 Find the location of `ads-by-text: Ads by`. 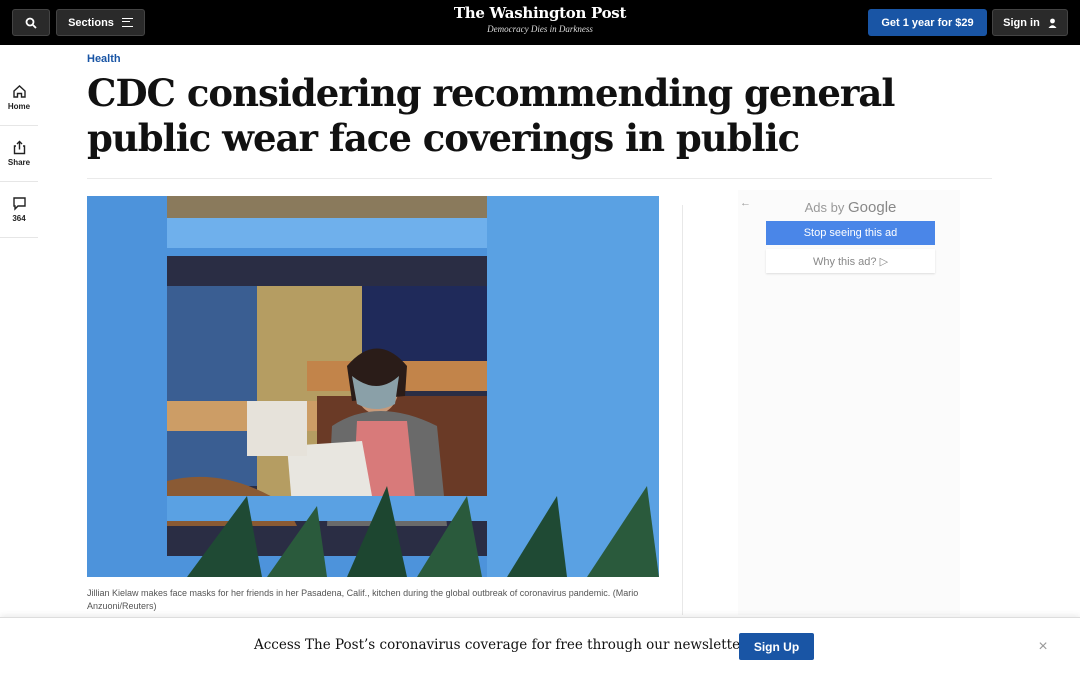

ads-by-text: Ads by is located at coordinates (824, 207).